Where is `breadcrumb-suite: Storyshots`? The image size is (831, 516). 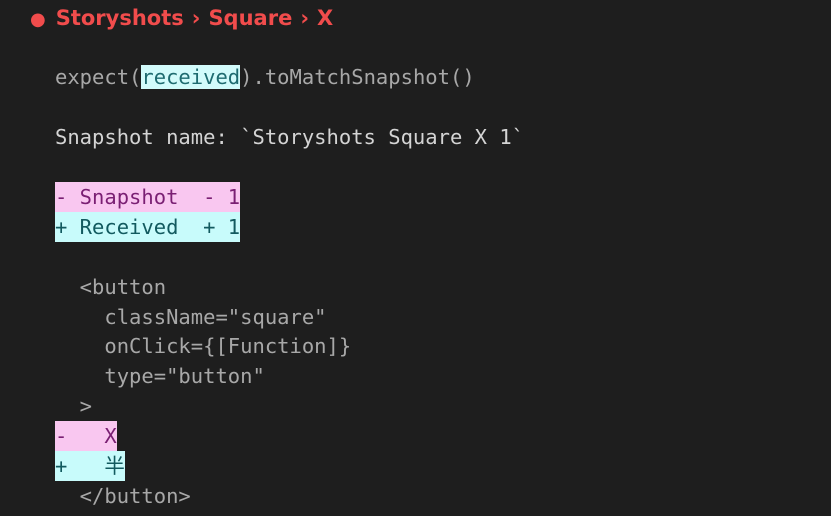
breadcrumb-suite: Storyshots is located at coordinates (119, 18).